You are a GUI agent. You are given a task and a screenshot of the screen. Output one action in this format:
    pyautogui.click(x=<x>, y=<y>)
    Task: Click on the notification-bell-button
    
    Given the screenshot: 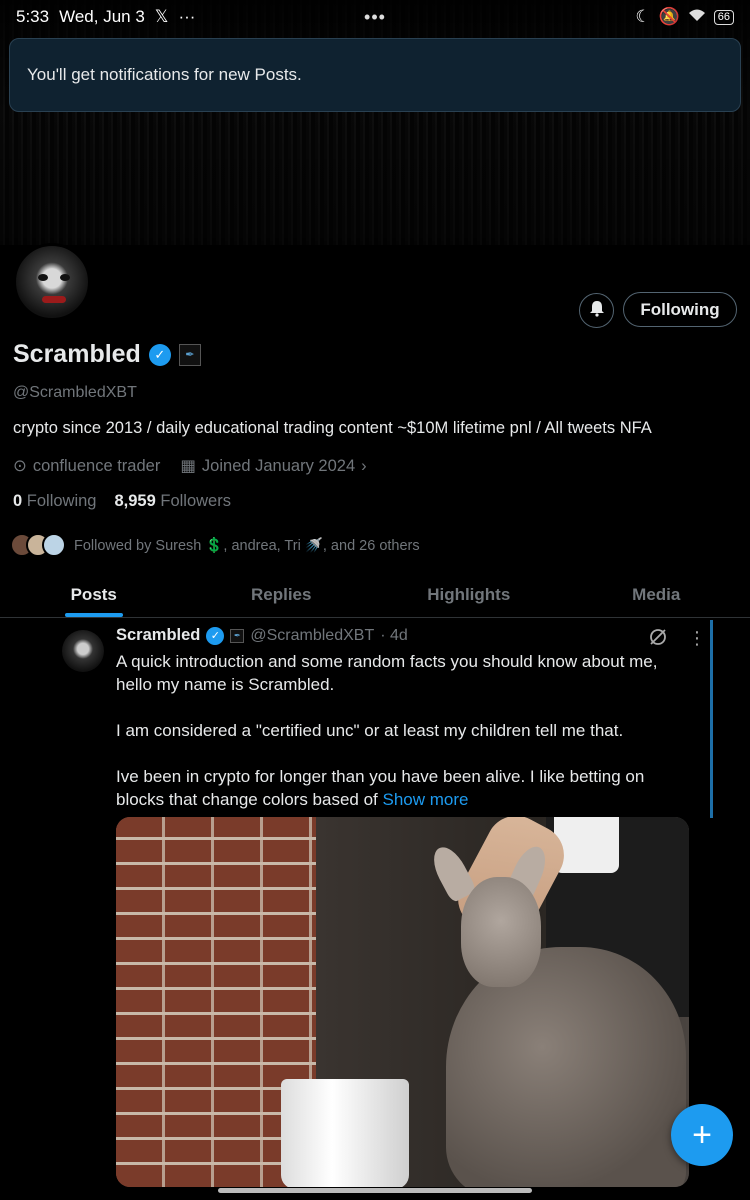 What is the action you would take?
    pyautogui.click(x=596, y=310)
    